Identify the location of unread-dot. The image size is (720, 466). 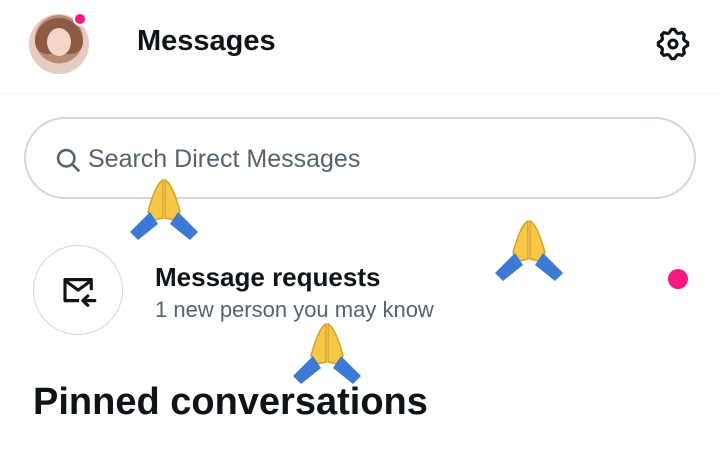
(678, 279).